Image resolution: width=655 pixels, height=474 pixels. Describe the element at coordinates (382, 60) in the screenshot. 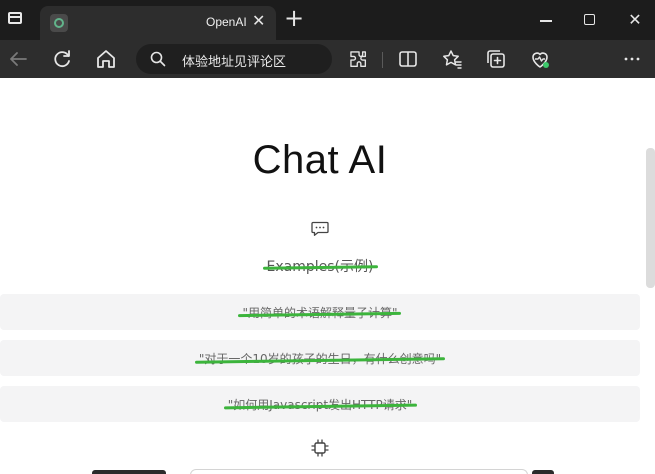

I see `toolbar-separator` at that location.